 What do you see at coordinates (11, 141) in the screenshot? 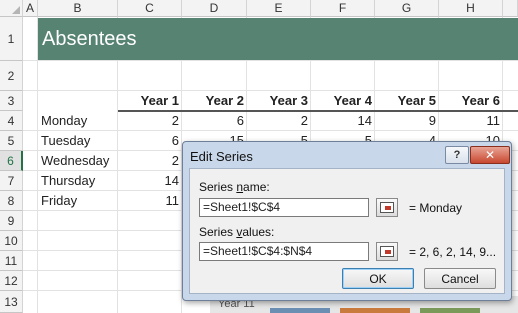
I see `row-header-5: 5` at bounding box center [11, 141].